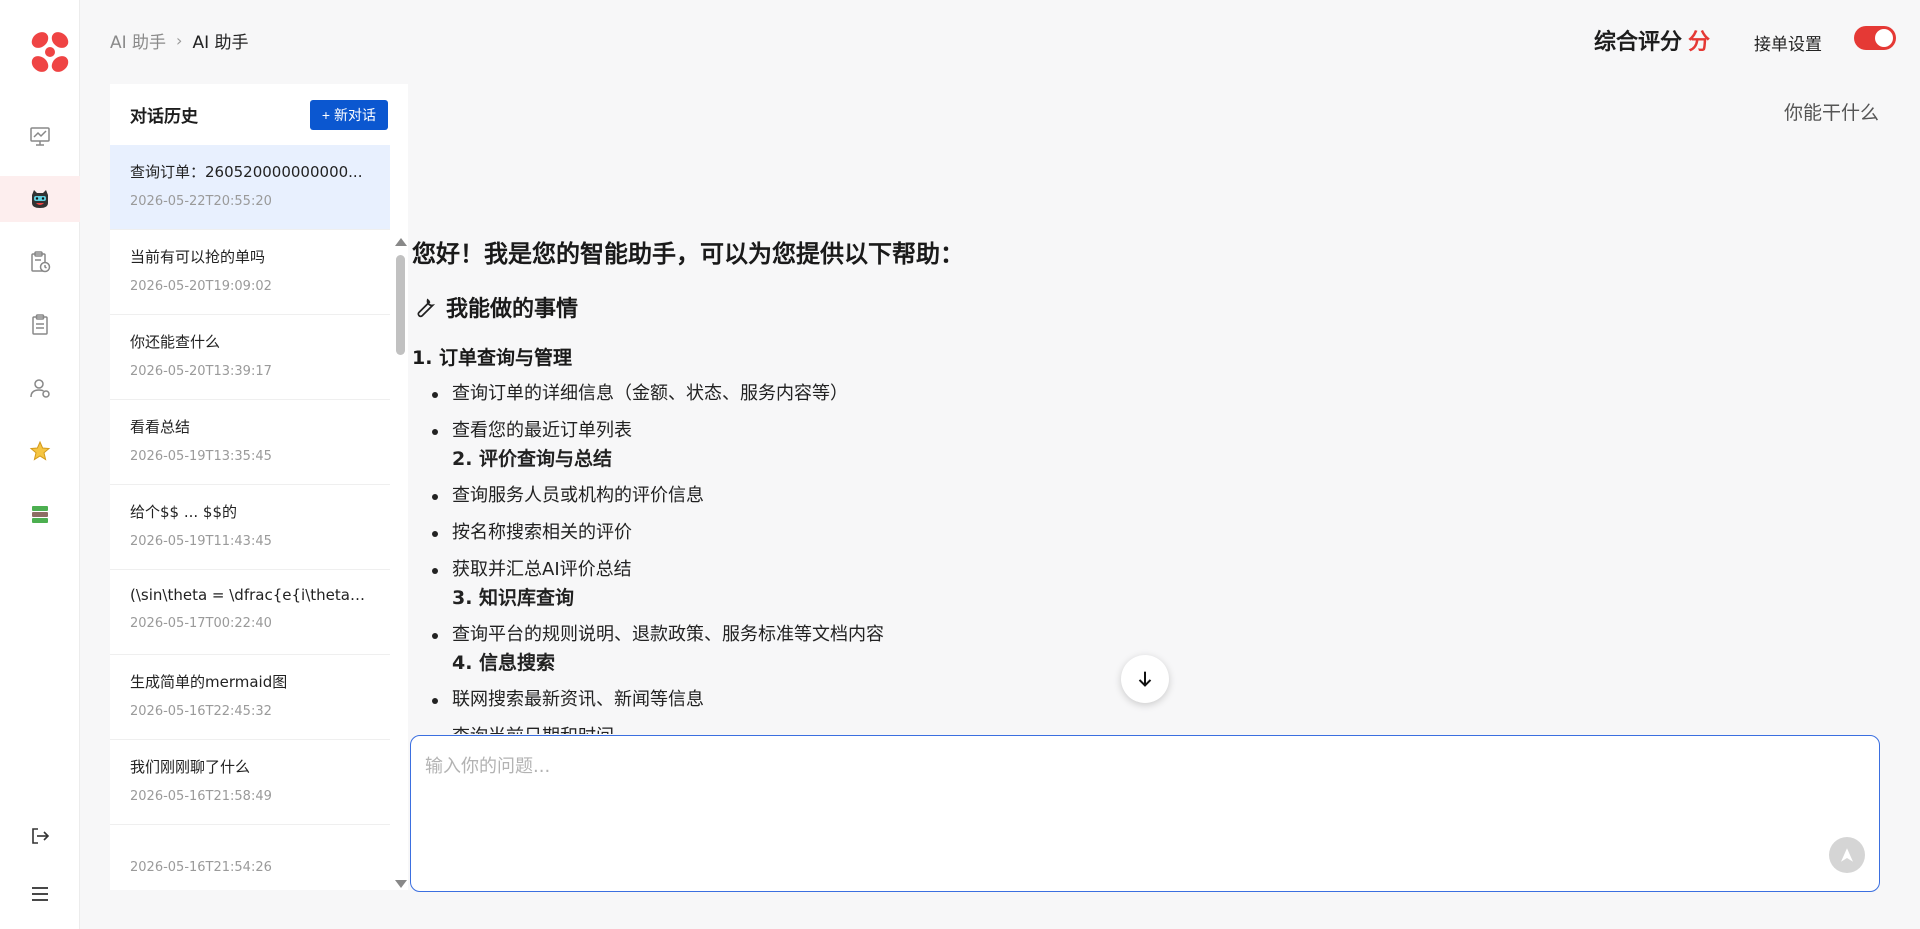 Image resolution: width=1920 pixels, height=929 pixels. I want to click on score-label: 综合评分, so click(1637, 42).